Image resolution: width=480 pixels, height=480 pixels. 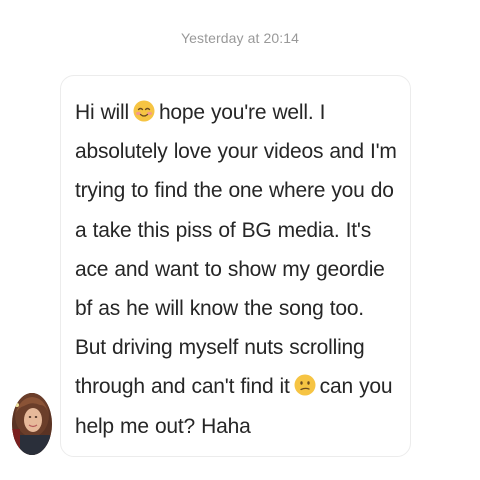 I want to click on sender-avatar, so click(x=32, y=424).